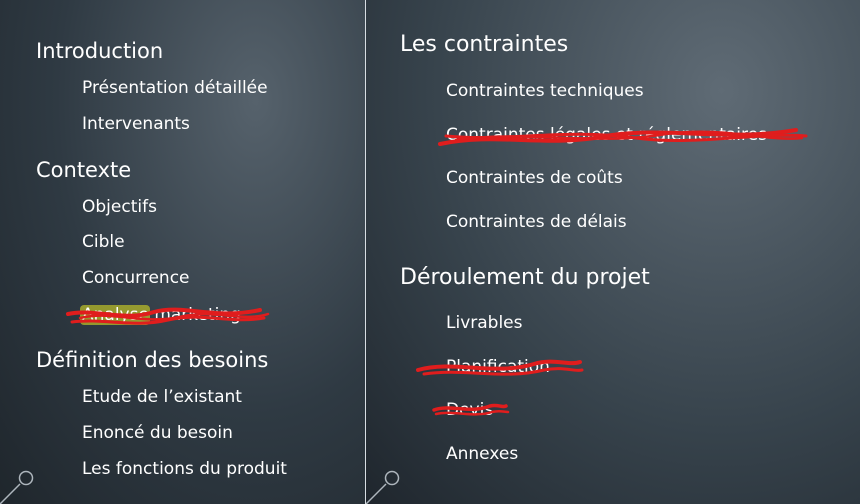  What do you see at coordinates (136, 124) in the screenshot?
I see `item-intervenants: Intervenants` at bounding box center [136, 124].